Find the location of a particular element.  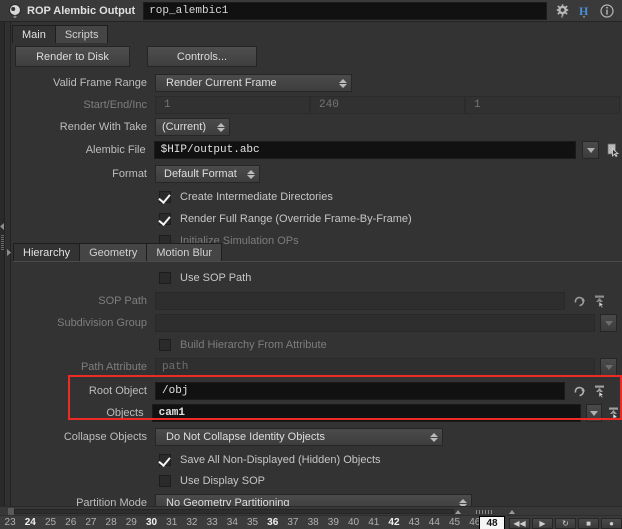

subdivision-group-menu-button is located at coordinates (608, 323).